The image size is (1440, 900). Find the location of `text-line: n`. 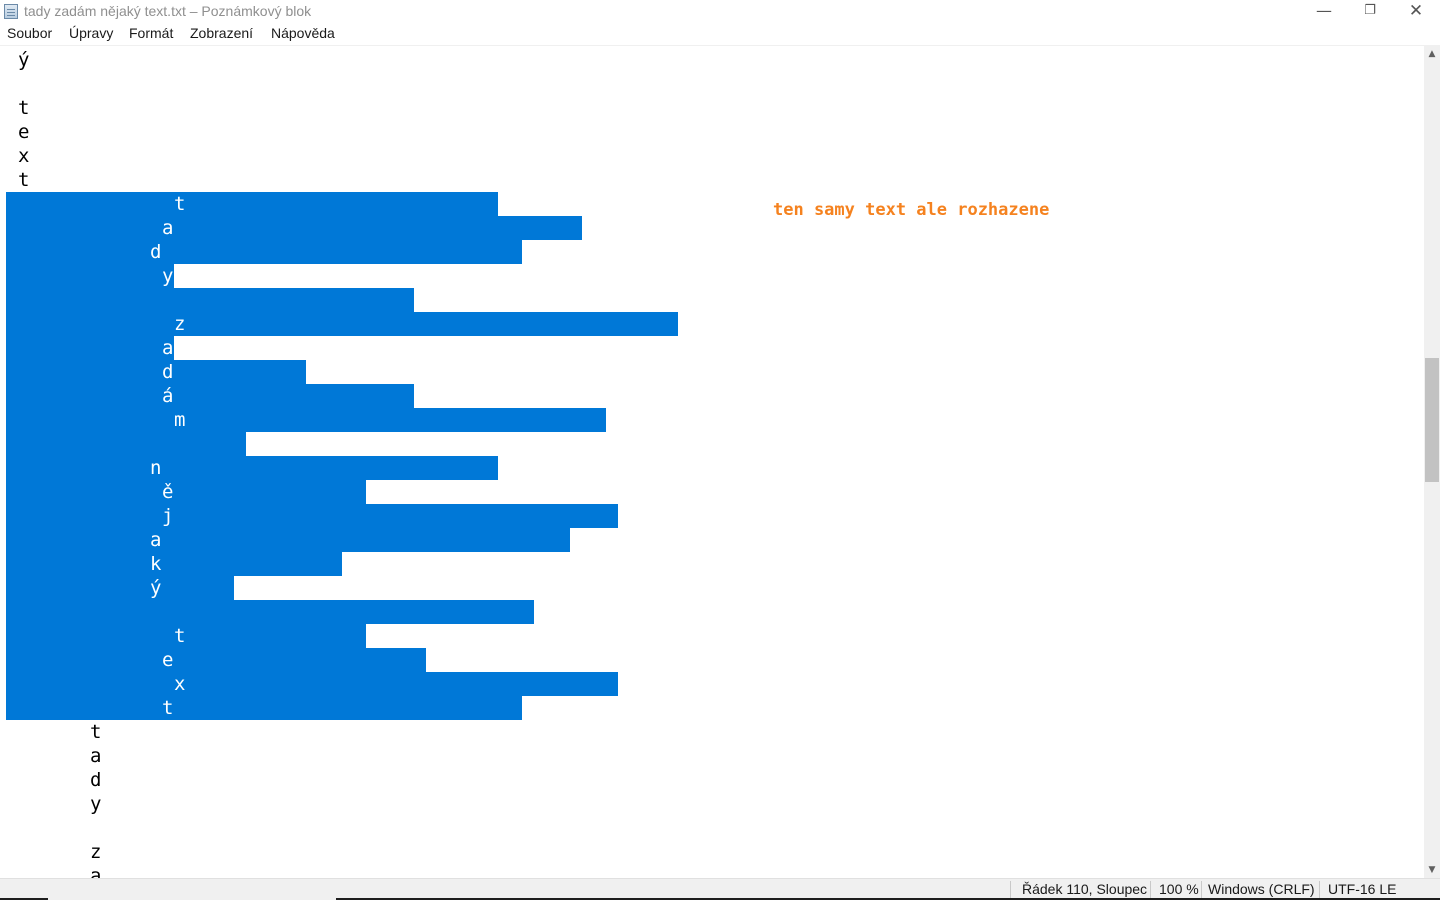

text-line: n is located at coordinates (156, 468).